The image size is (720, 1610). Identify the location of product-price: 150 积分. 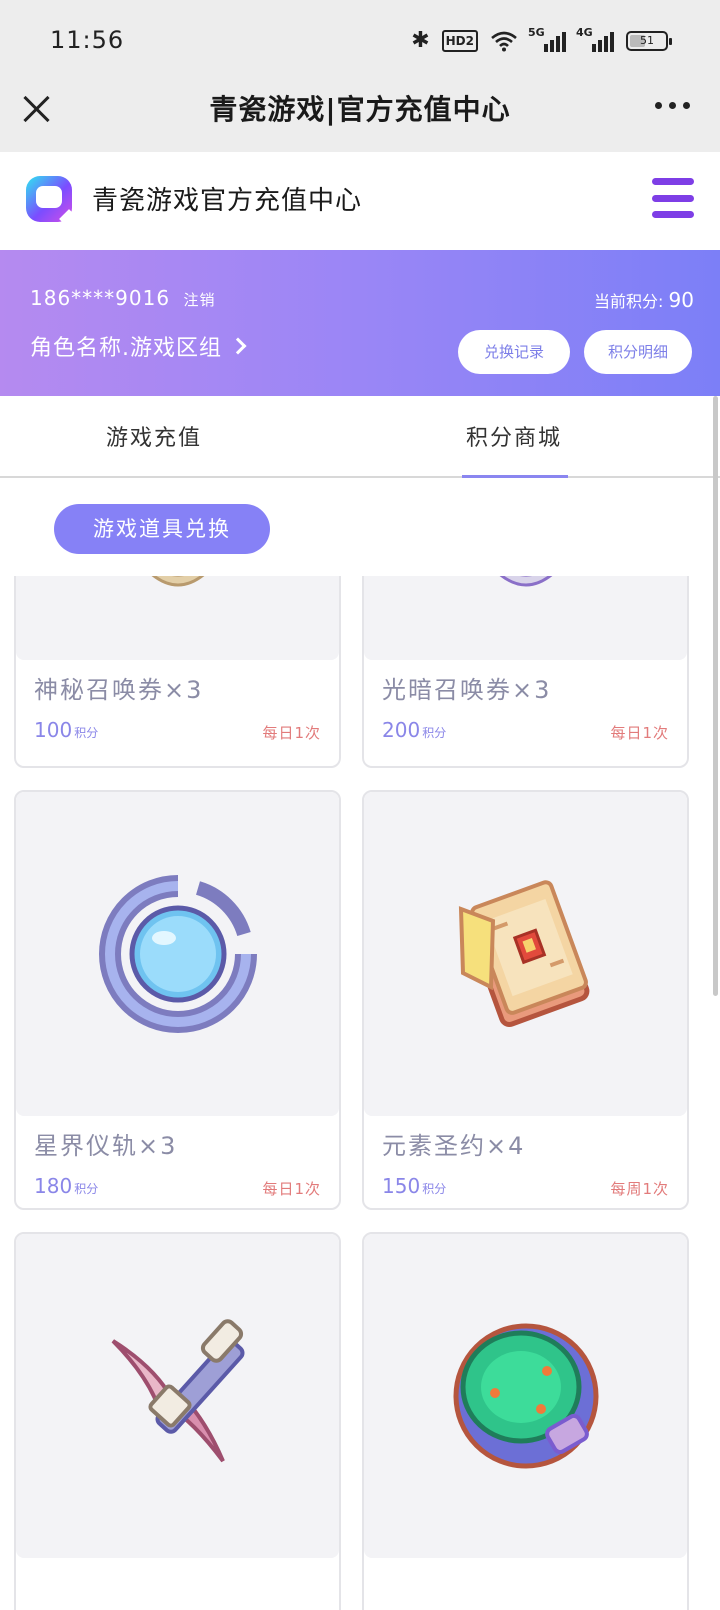
(414, 1186).